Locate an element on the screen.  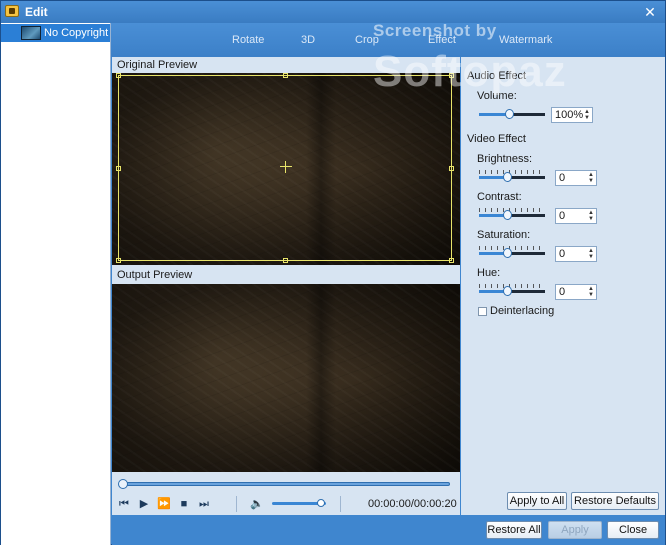
saturation-slider is located at coordinates (512, 252).